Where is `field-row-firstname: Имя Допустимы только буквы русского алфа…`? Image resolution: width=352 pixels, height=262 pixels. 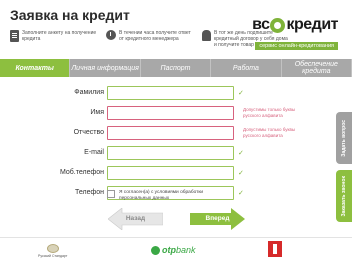 field-row-firstname: Имя Допустимы только буквы русского алфа… is located at coordinates (165, 114).